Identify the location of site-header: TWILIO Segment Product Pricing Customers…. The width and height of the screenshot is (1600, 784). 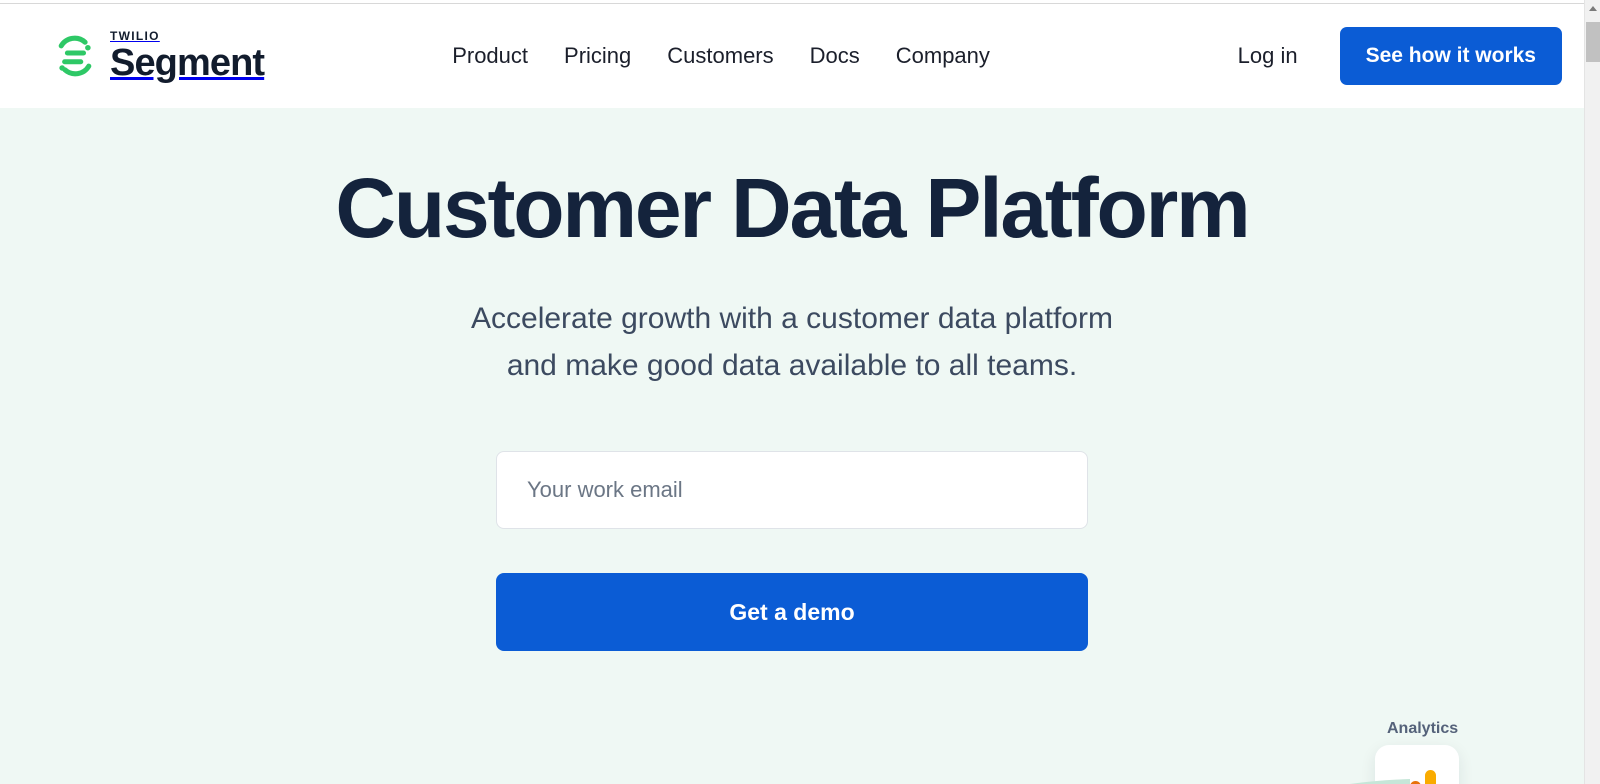
(792, 56).